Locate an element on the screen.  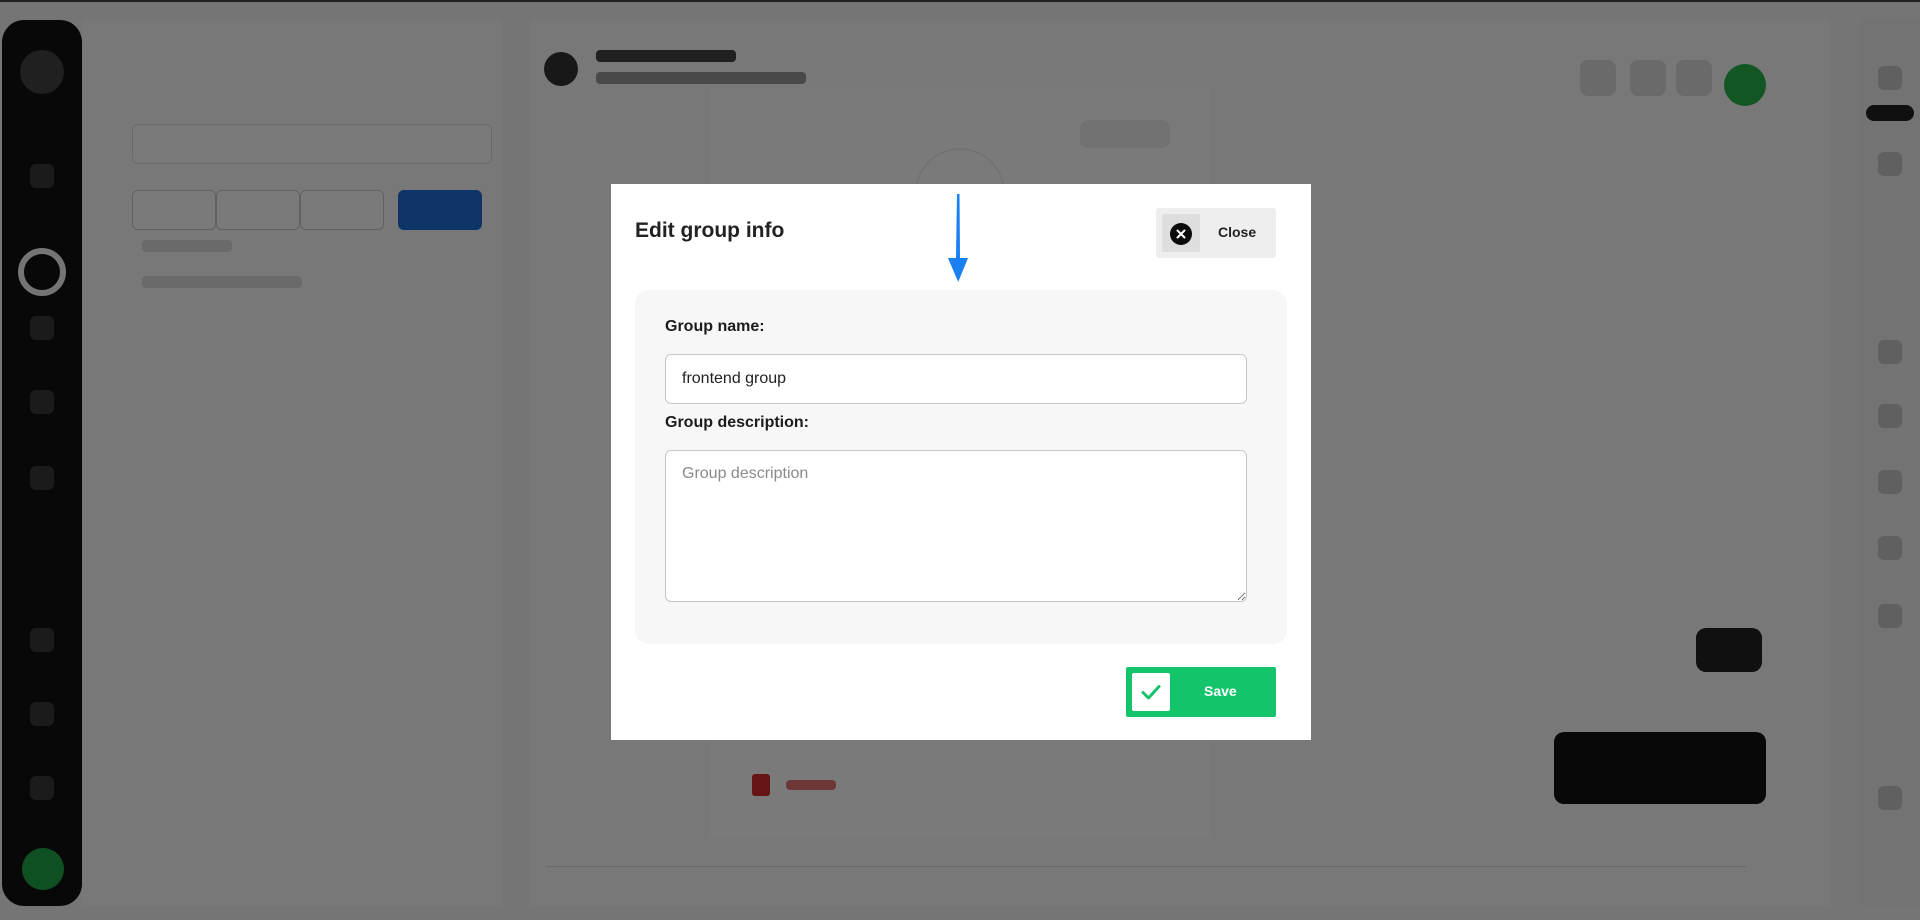
modal-title: Edit group info is located at coordinates (710, 230).